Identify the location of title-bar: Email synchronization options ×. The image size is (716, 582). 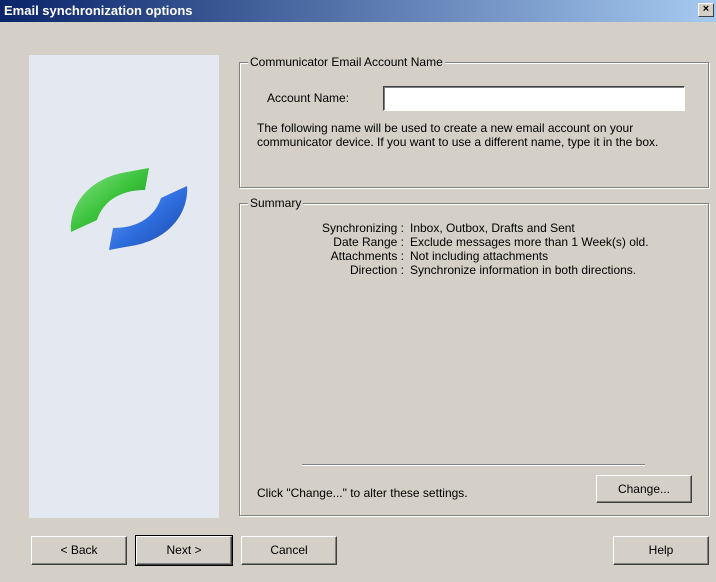
(358, 11).